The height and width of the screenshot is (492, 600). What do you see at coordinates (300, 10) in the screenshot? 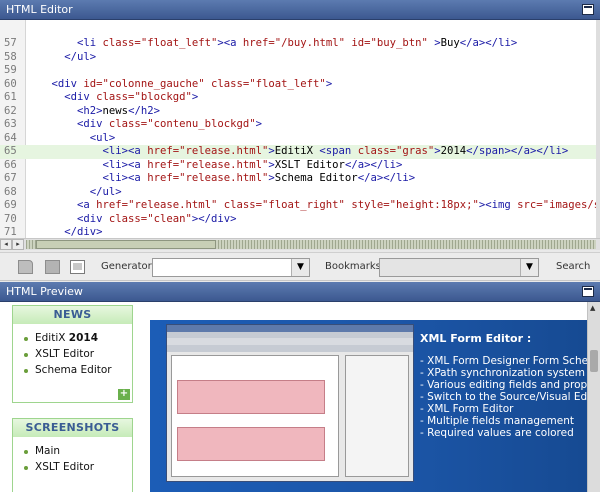
I see `editor-panel-title: HTML Editor` at bounding box center [300, 10].